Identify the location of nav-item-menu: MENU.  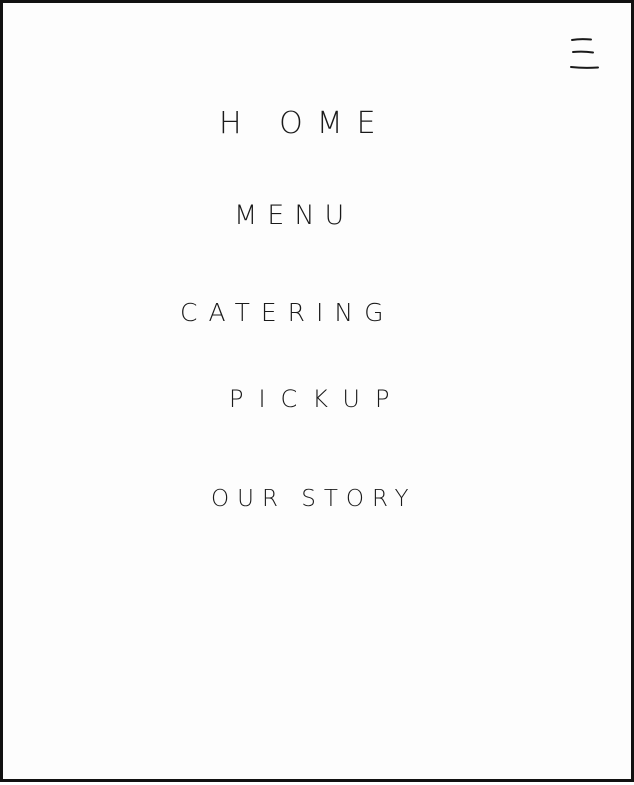
(294, 215).